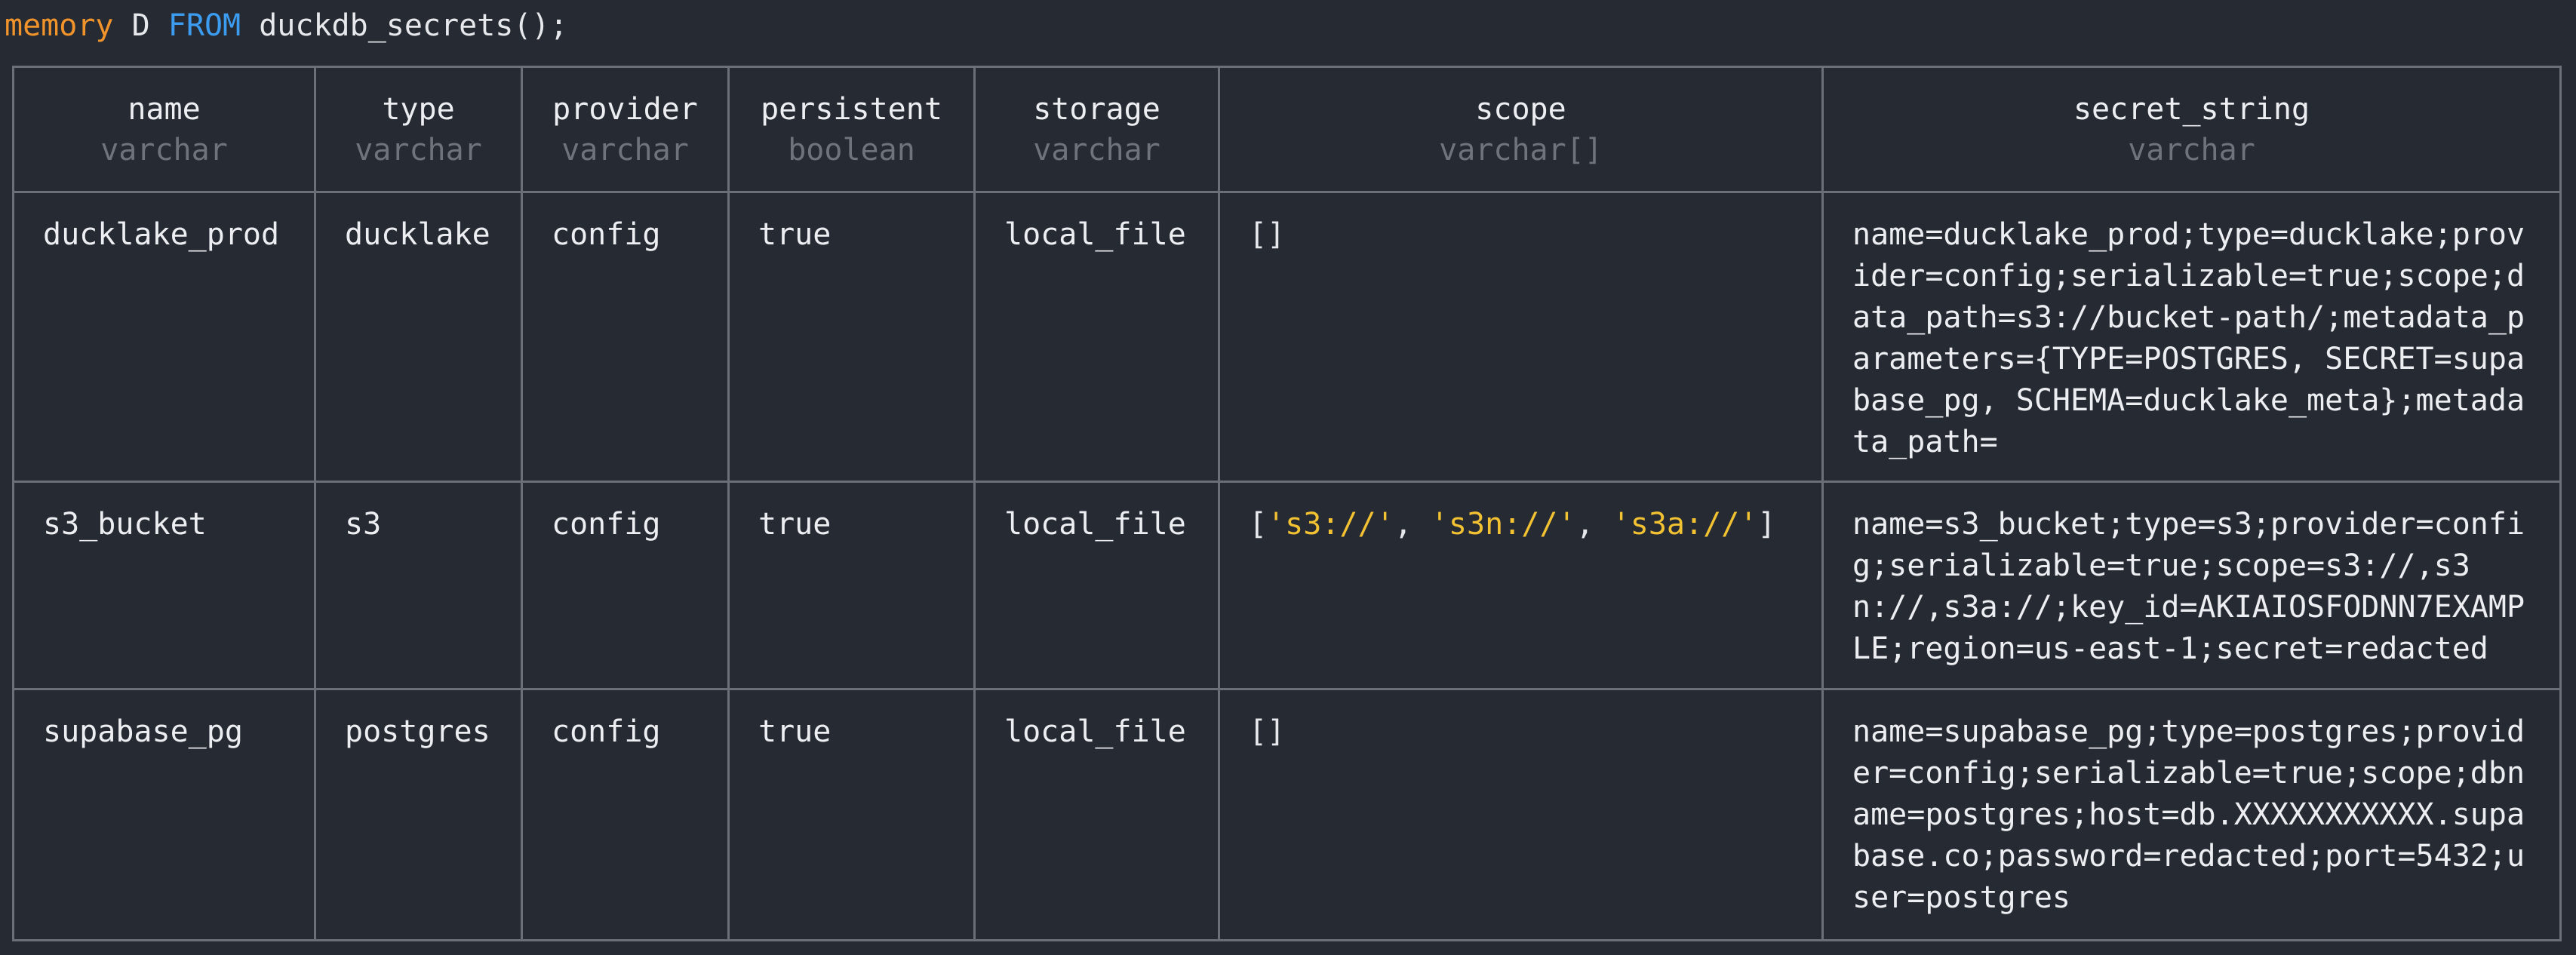  Describe the element at coordinates (204, 26) in the screenshot. I see `sql-keyword-from: FROM` at that location.